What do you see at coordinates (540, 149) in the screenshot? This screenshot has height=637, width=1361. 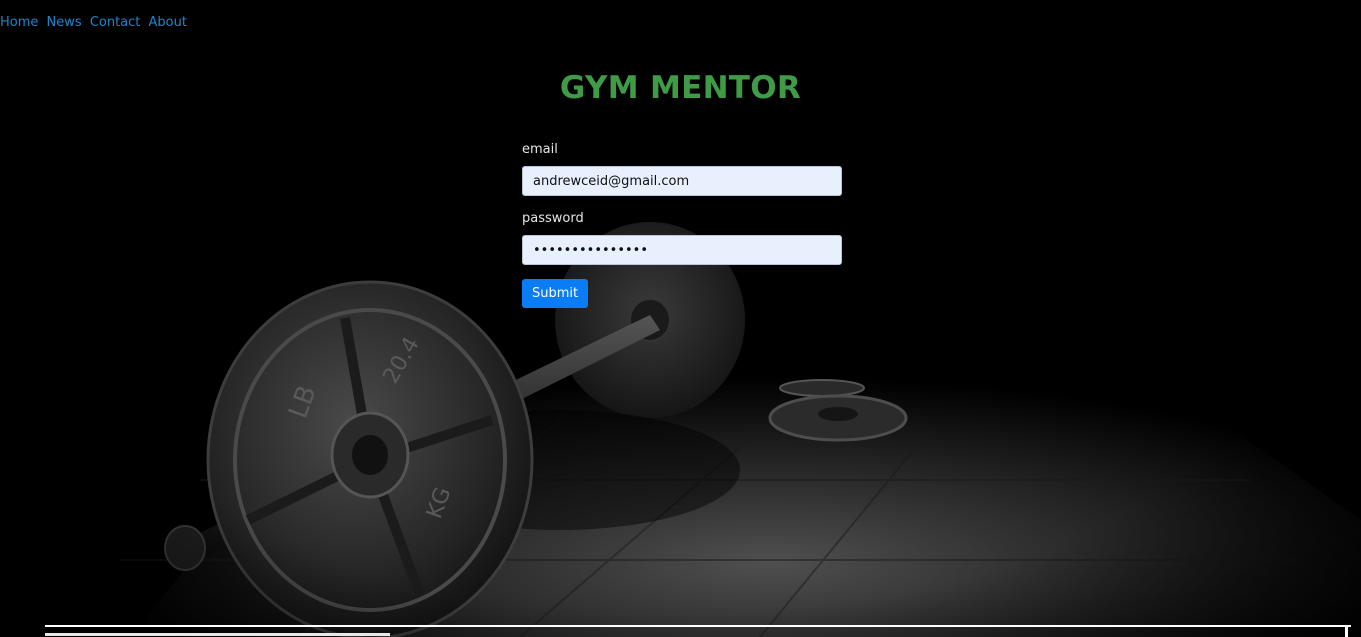 I see `email-label: email` at bounding box center [540, 149].